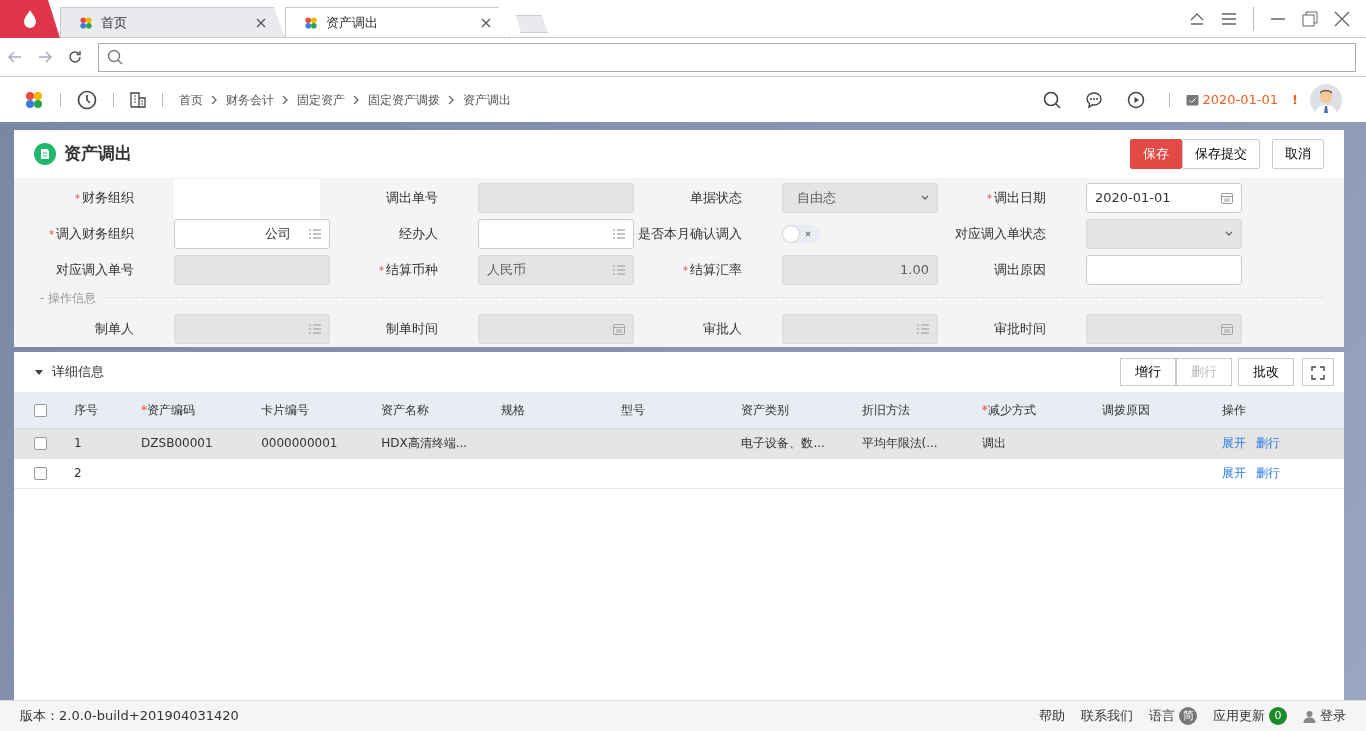 The width and height of the screenshot is (1366, 731). Describe the element at coordinates (75, 57) in the screenshot. I see `reload-icon` at that location.